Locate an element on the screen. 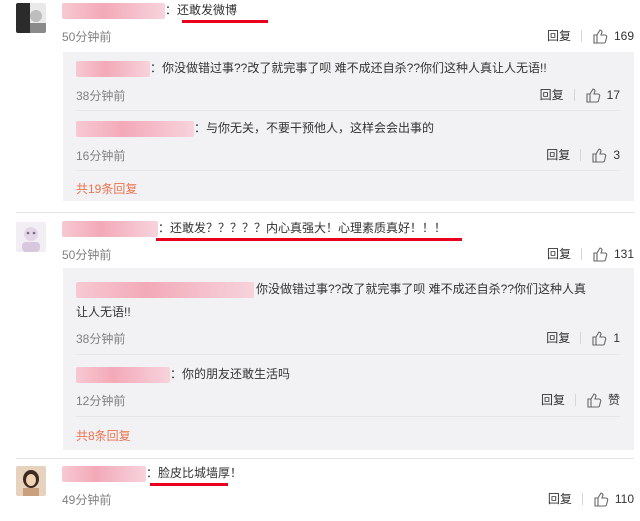 The width and height of the screenshot is (640, 521). like-count: 110 is located at coordinates (624, 499).